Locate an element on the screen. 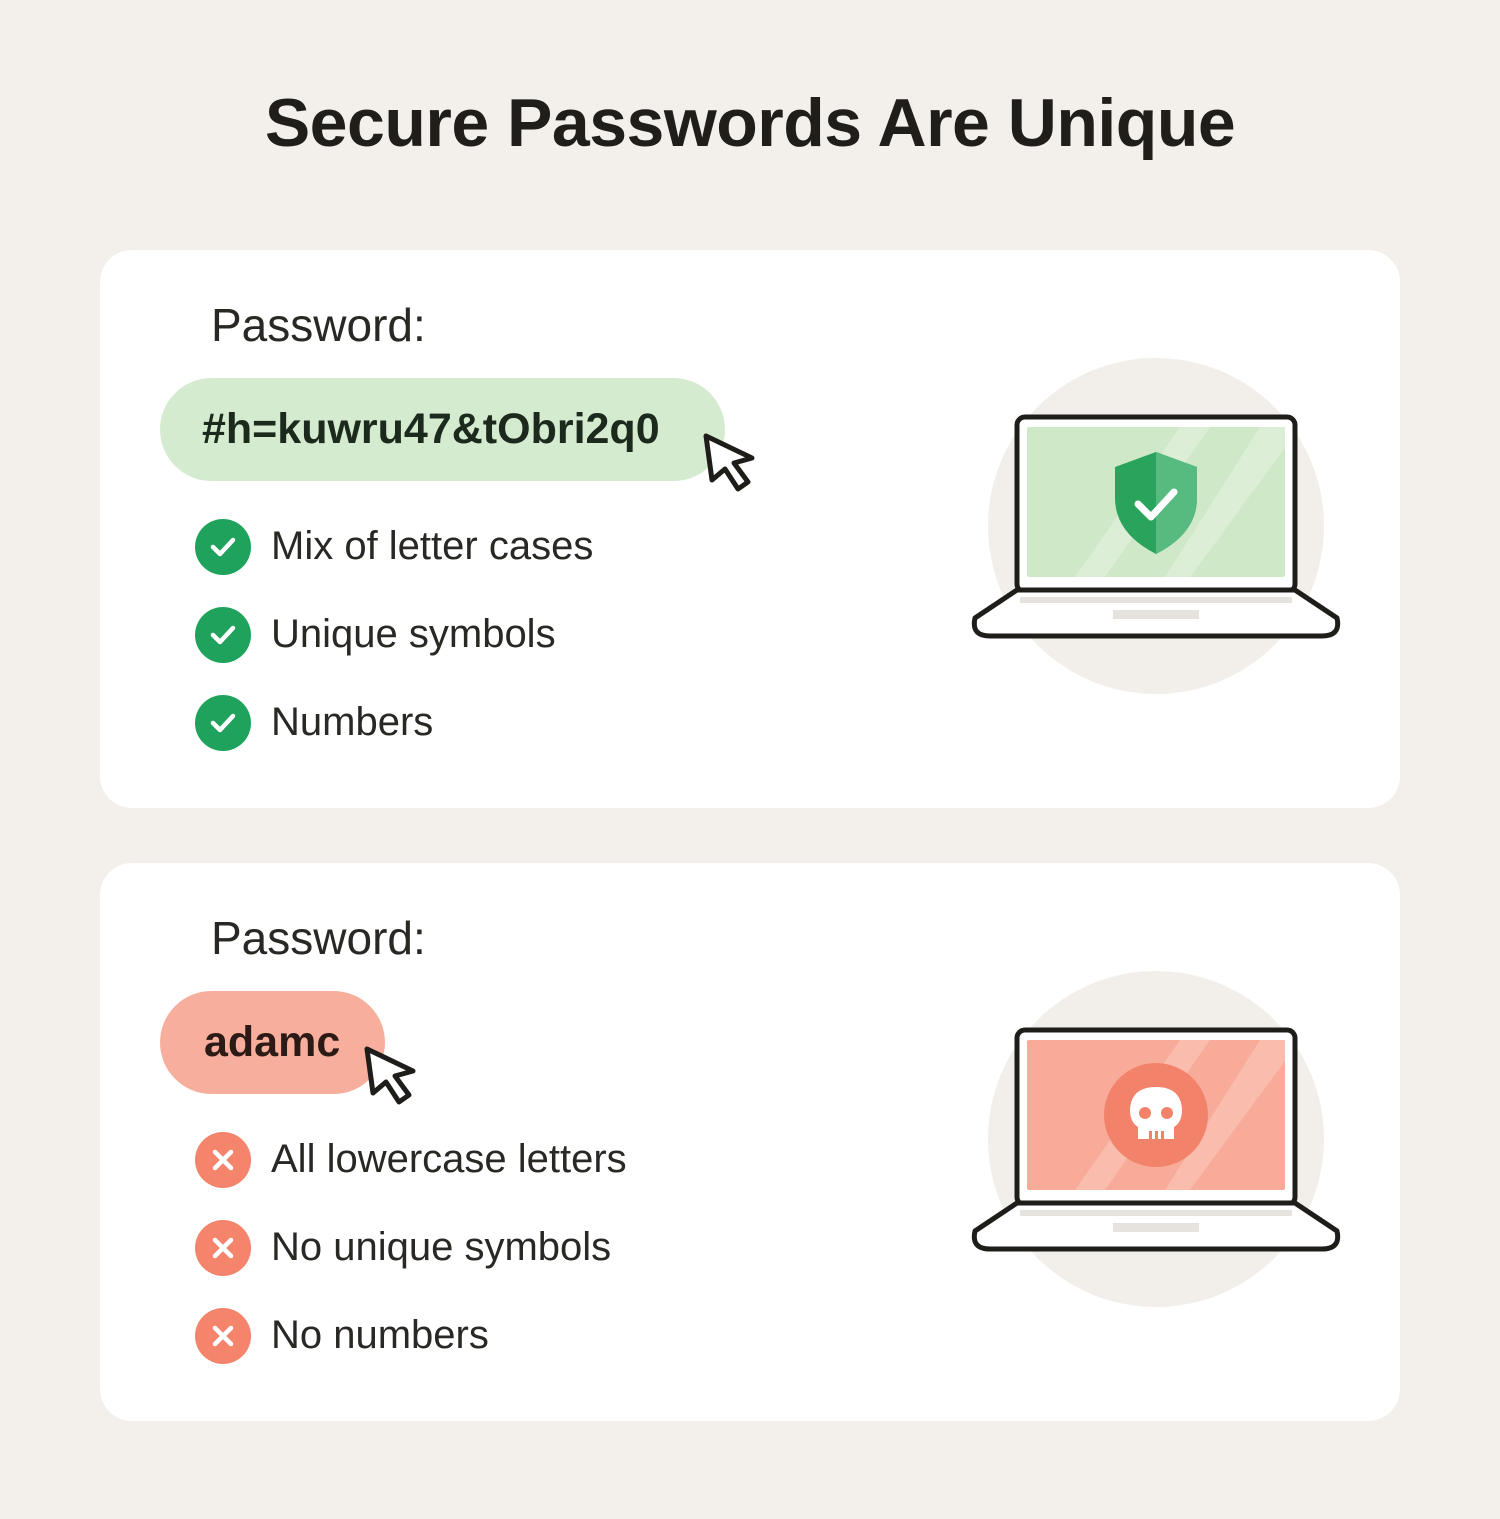  criterion-label: Mix of letter cases is located at coordinates (432, 546).